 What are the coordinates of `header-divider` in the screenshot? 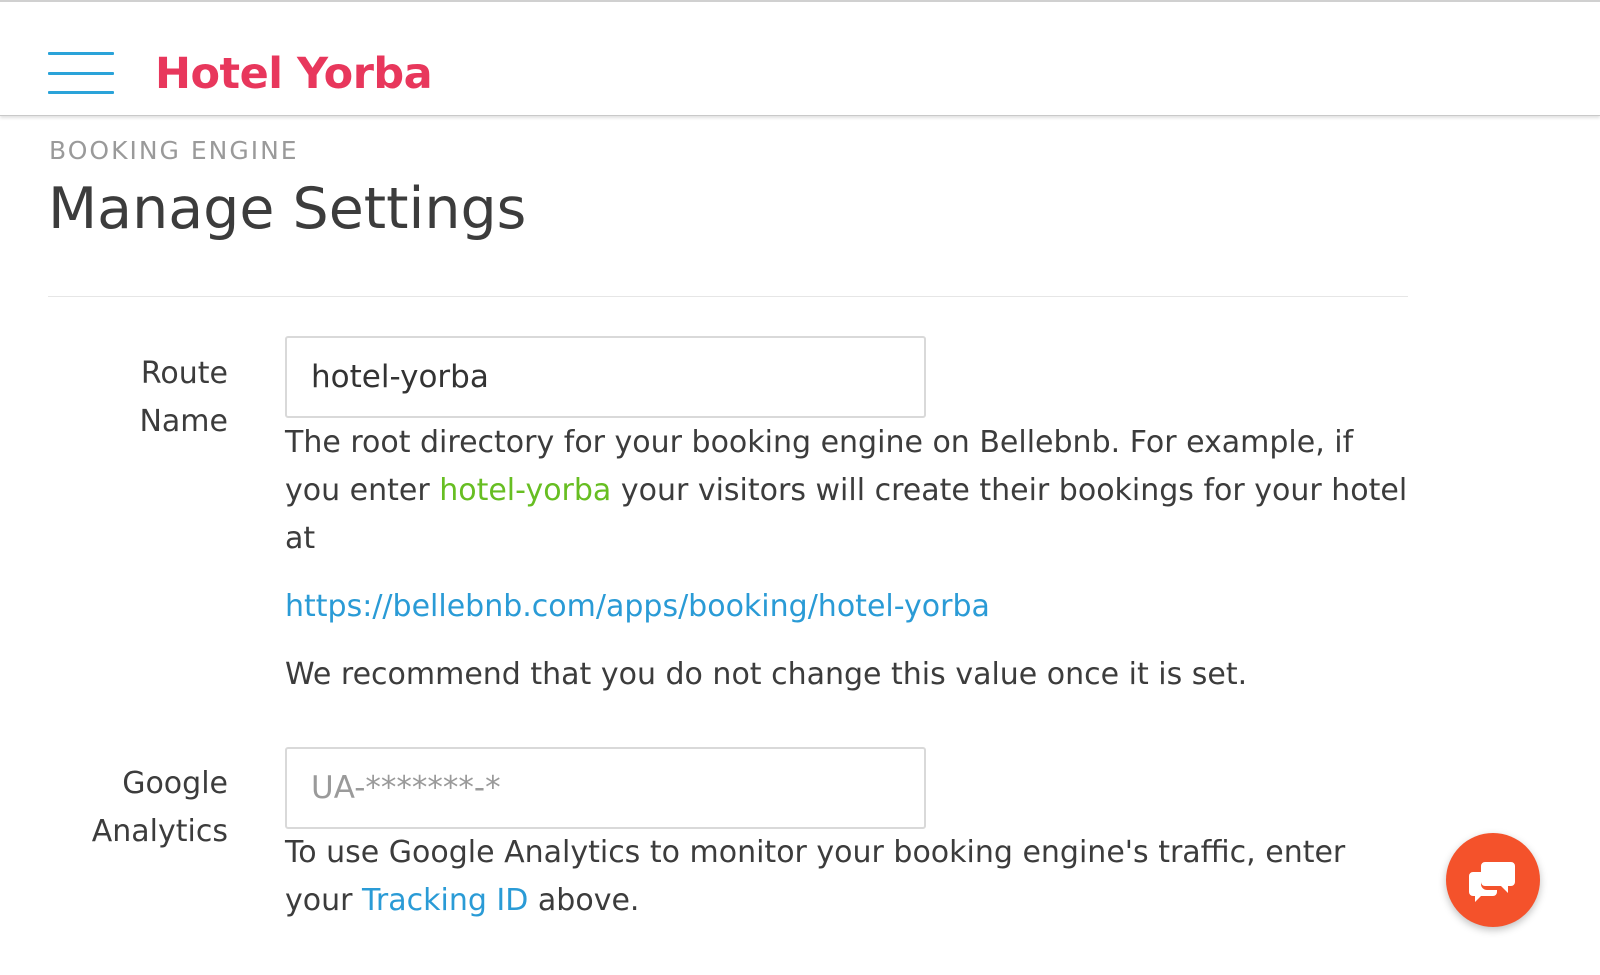 It's located at (728, 296).